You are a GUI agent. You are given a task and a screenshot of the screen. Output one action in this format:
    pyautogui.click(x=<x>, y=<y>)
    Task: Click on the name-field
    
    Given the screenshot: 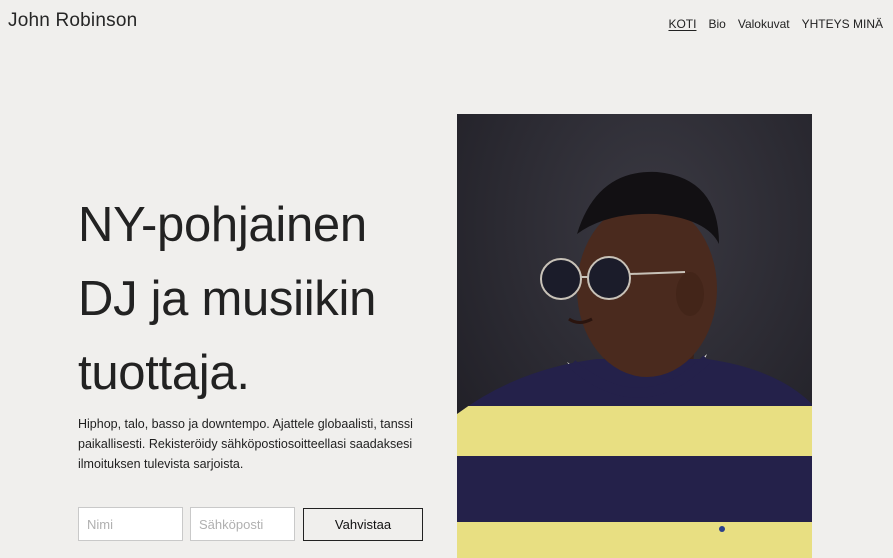 What is the action you would take?
    pyautogui.click(x=130, y=524)
    